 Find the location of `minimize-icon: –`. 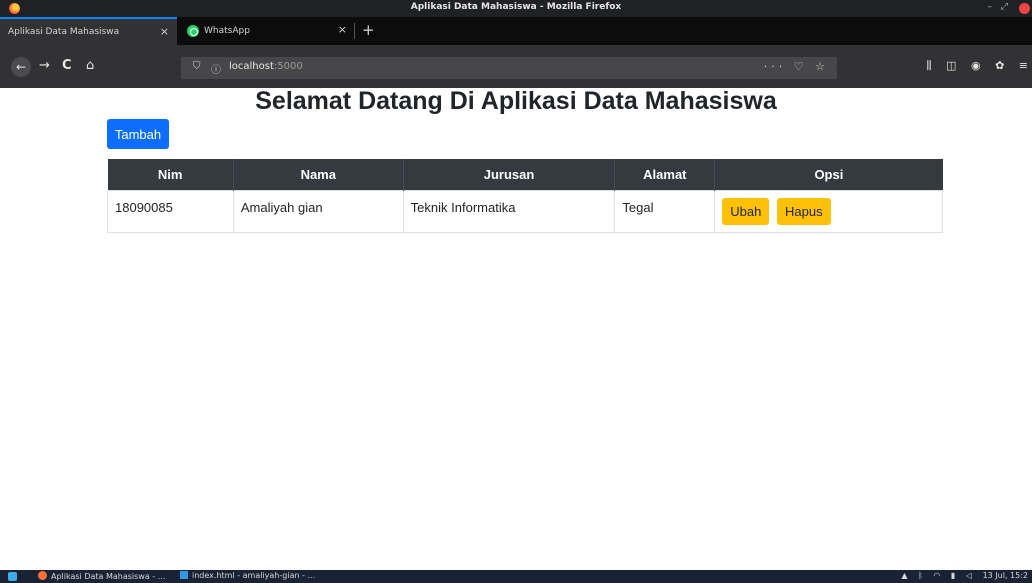

minimize-icon: – is located at coordinates (990, 7).